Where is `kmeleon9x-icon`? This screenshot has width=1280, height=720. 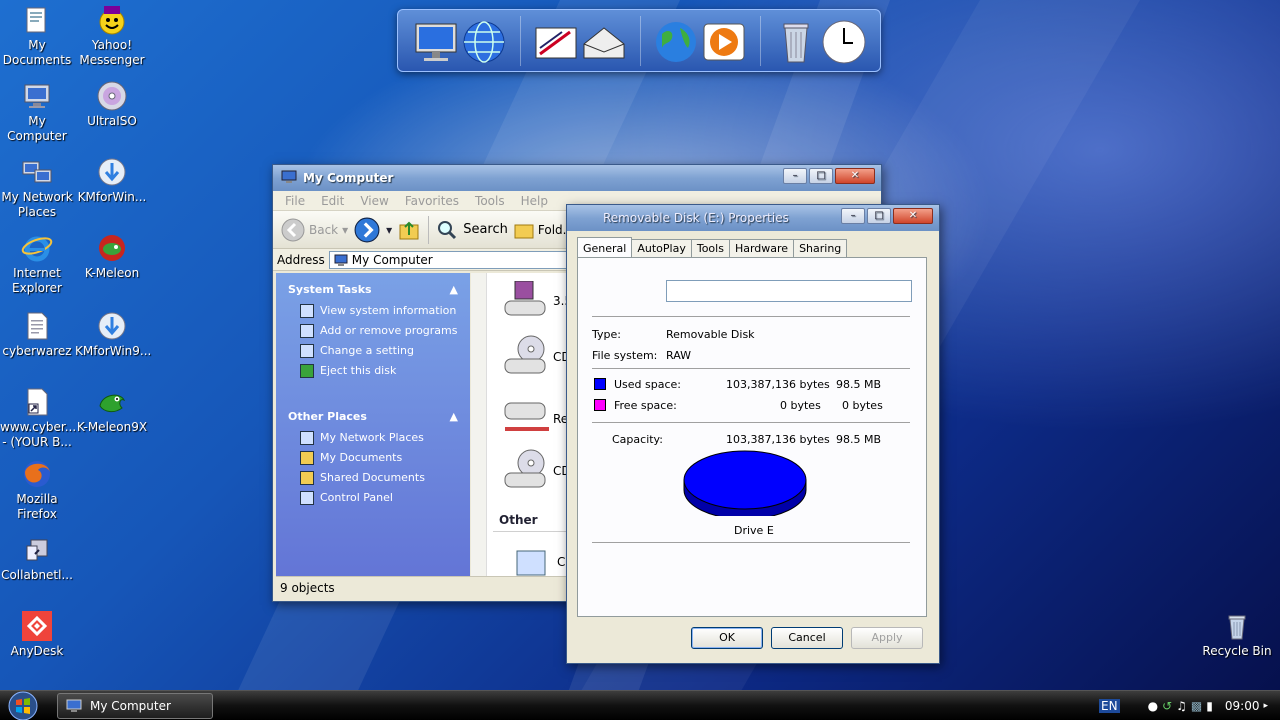
kmeleon9x-icon is located at coordinates (112, 402).